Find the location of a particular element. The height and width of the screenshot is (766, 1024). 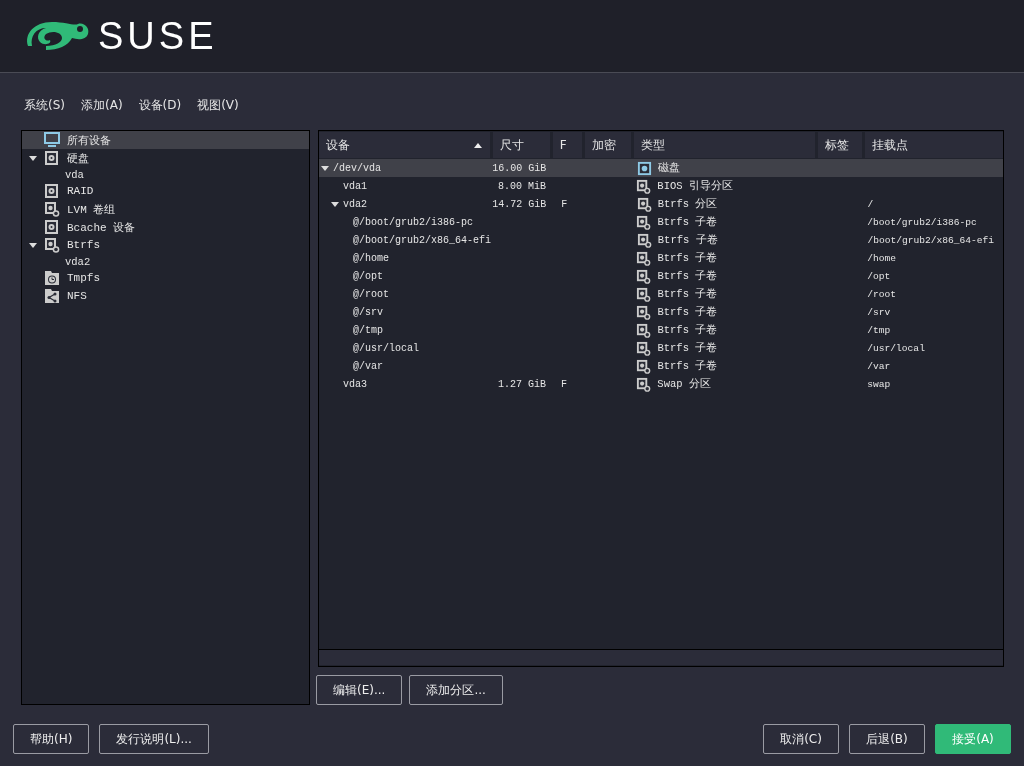

table-row: /dev/vda 16.00 GiB 磁盘 is located at coordinates (661, 168).